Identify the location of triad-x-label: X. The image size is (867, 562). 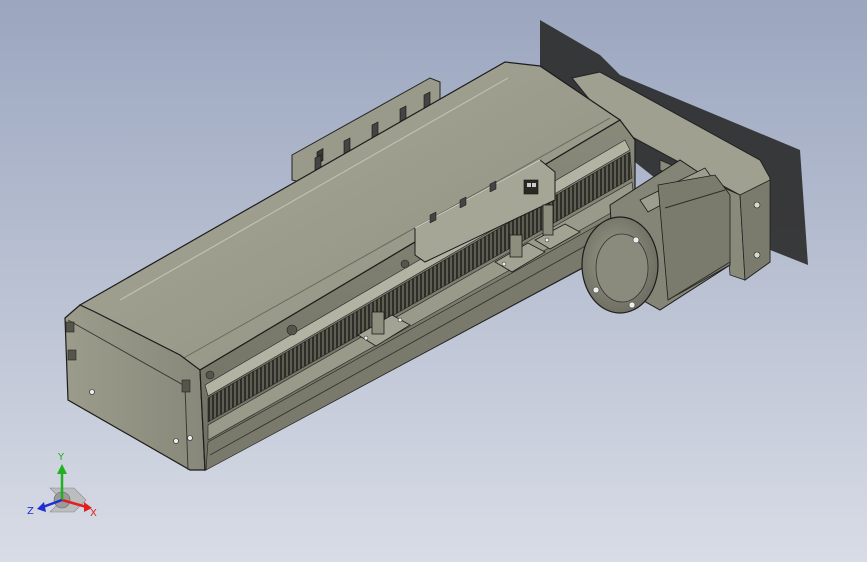
(93, 513).